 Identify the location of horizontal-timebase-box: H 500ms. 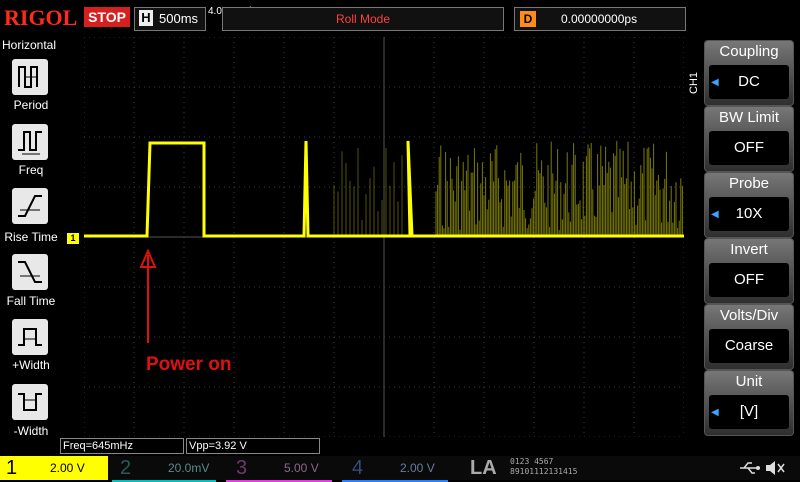
(170, 19).